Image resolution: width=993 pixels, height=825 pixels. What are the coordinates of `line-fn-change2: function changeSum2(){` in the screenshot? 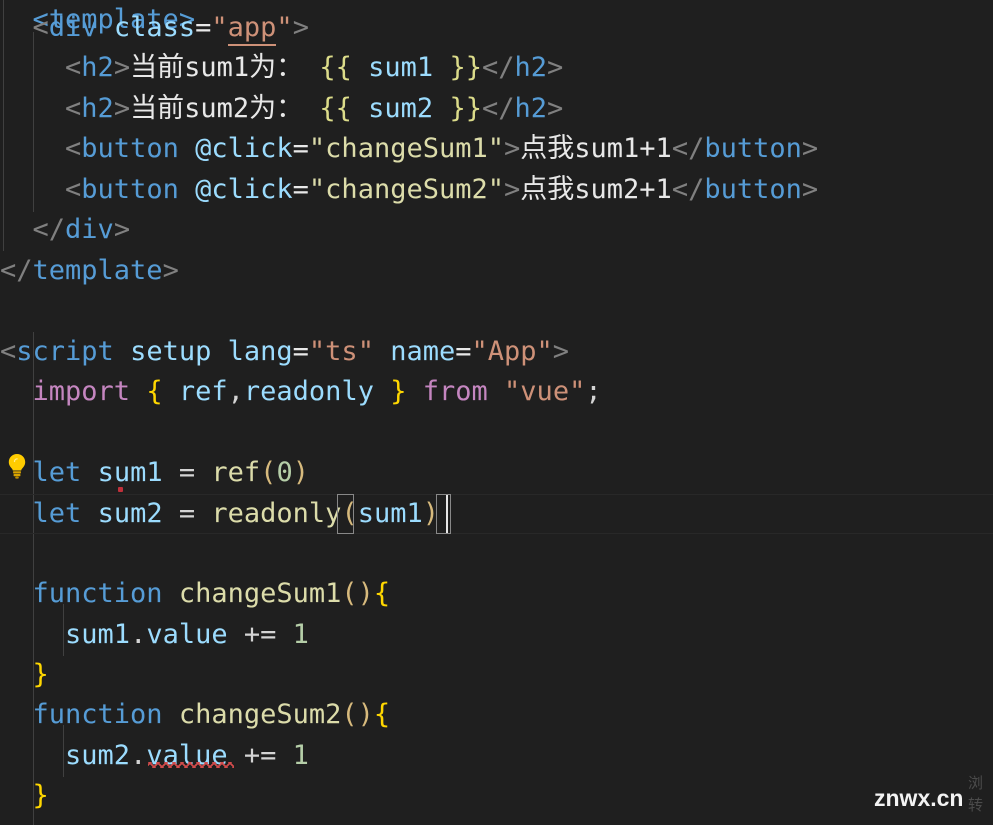 It's located at (496, 715).